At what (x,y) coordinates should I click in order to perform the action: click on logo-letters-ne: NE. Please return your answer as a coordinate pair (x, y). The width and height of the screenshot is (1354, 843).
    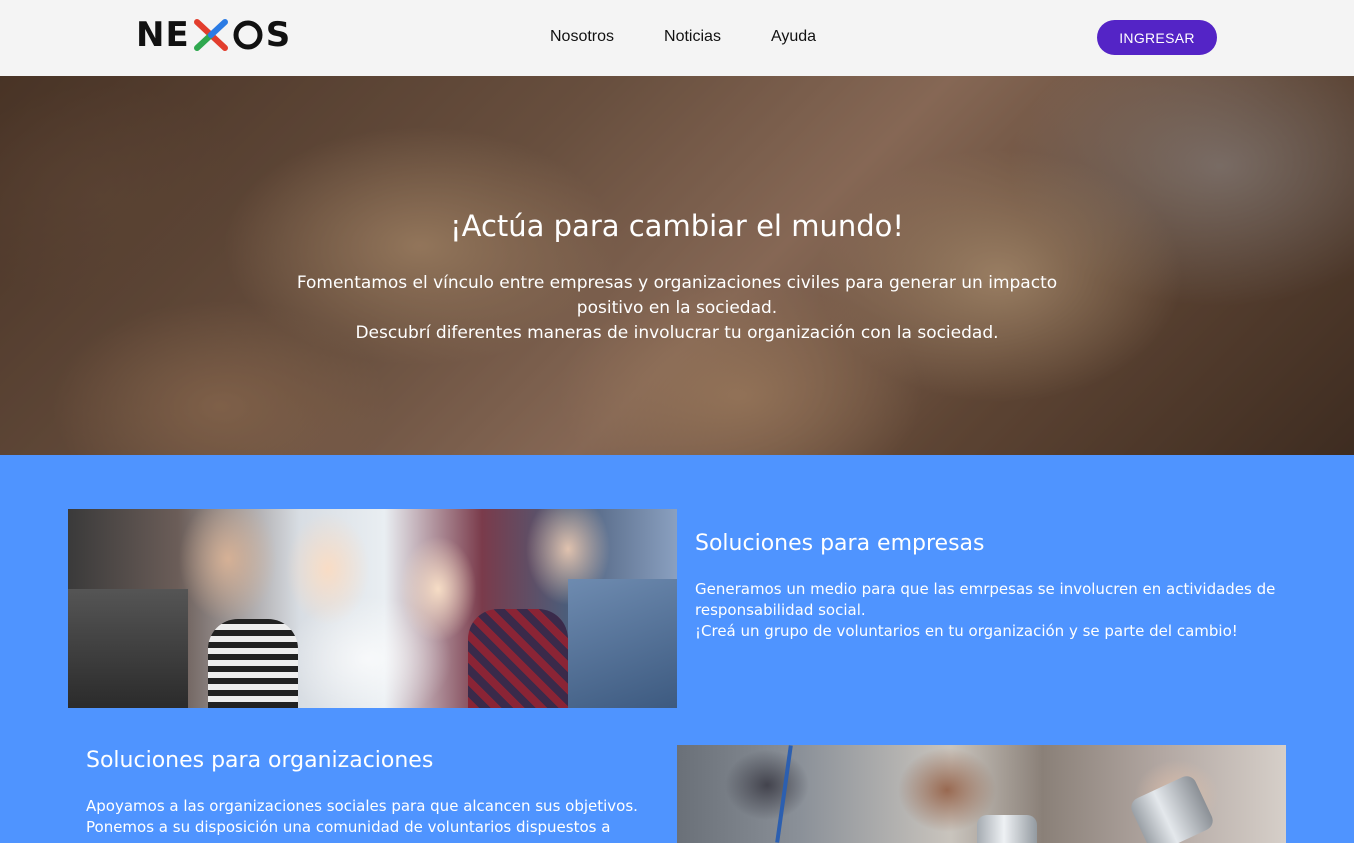
    Looking at the image, I should click on (163, 35).